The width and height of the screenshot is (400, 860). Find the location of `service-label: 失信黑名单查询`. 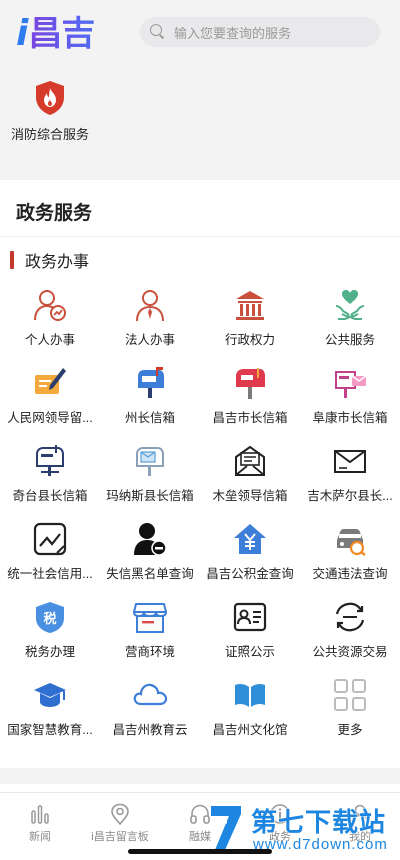

service-label: 失信黑名单查询 is located at coordinates (150, 574).